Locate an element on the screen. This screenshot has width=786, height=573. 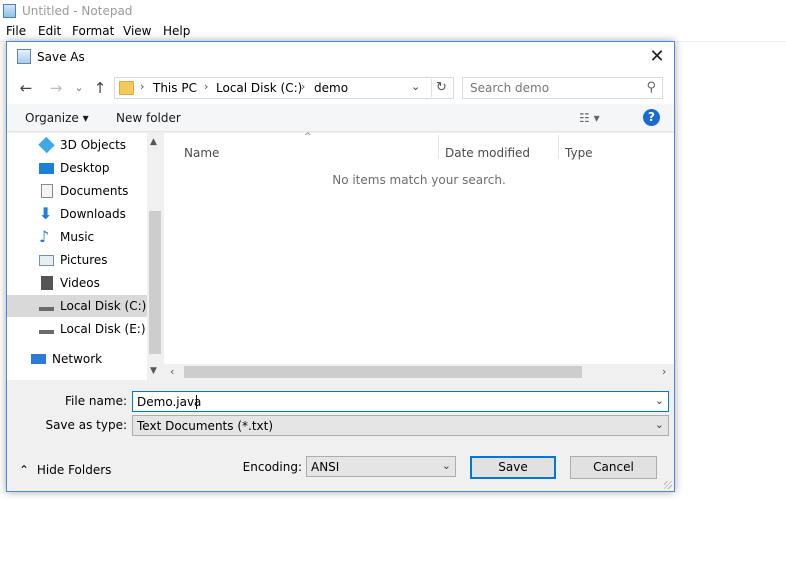
save-button: Save is located at coordinates (513, 467).